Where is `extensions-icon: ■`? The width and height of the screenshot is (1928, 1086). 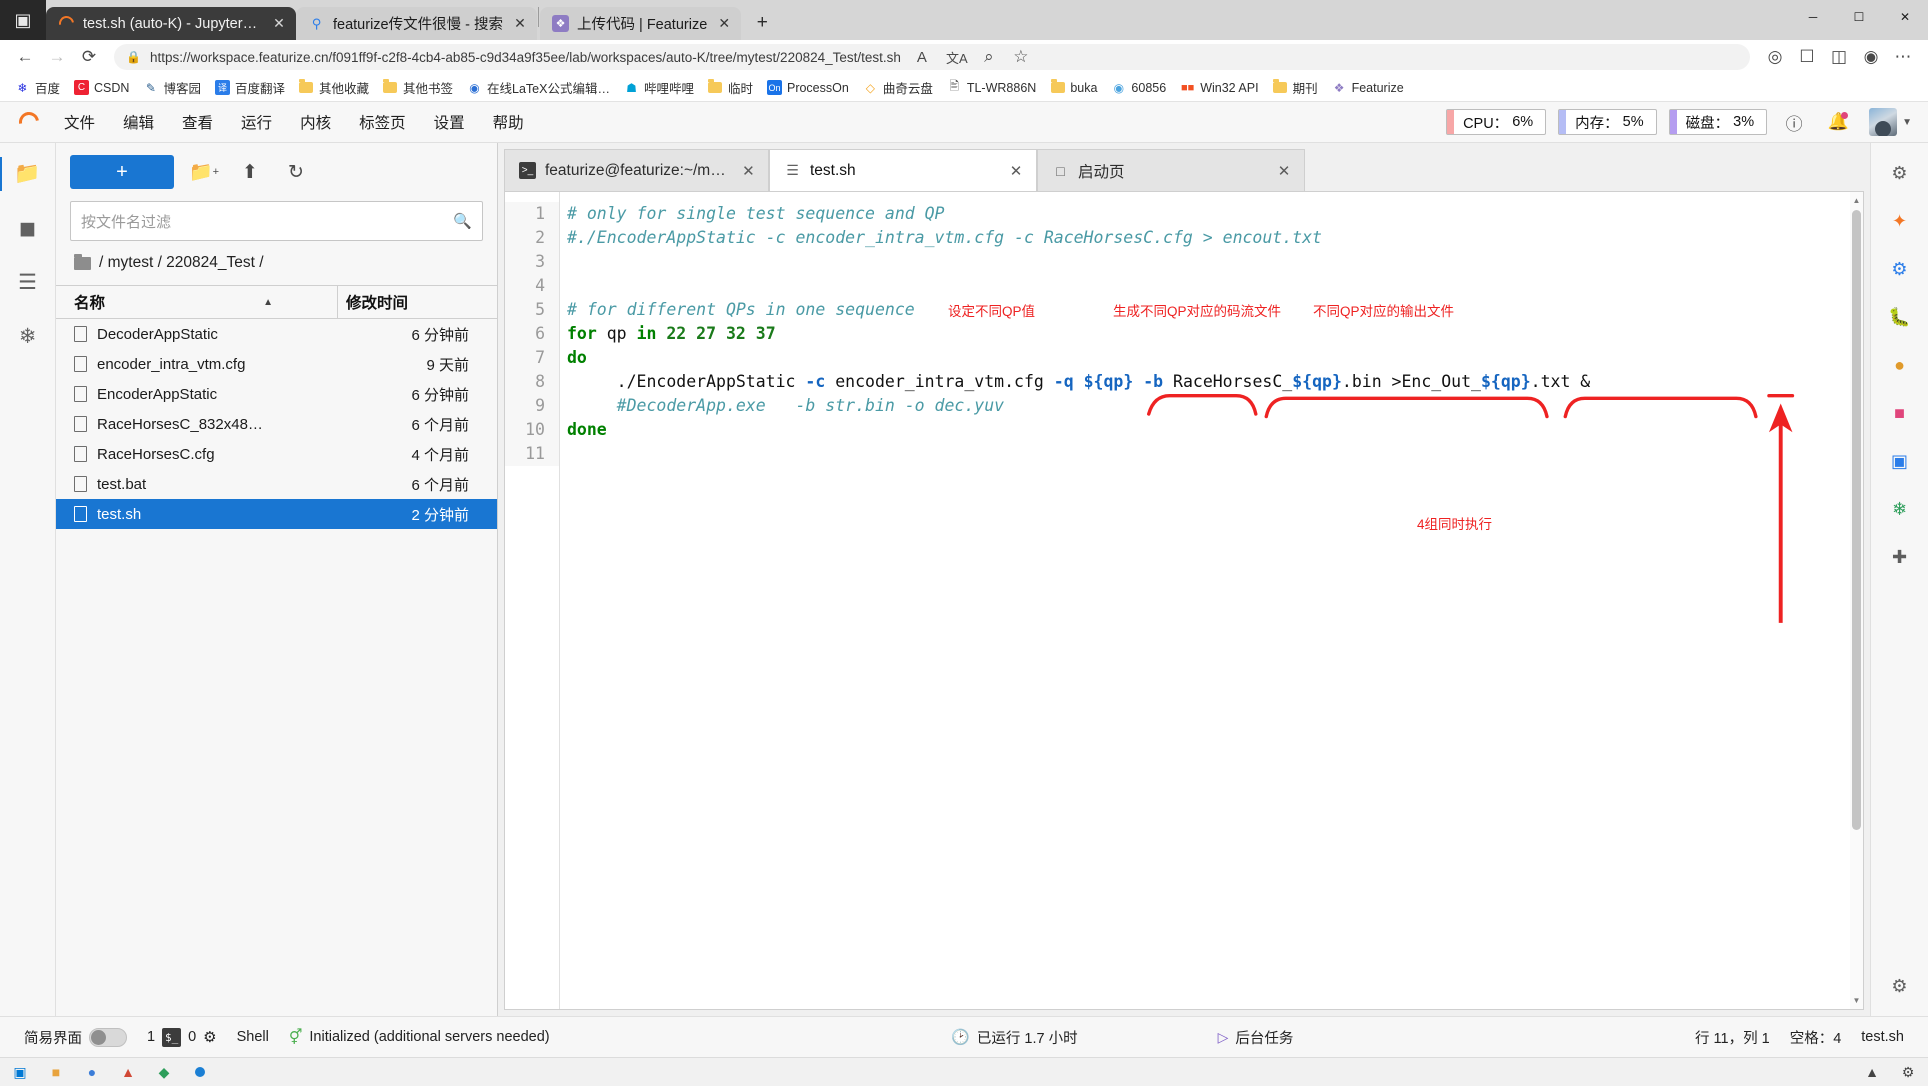 extensions-icon: ■ is located at coordinates (1900, 413).